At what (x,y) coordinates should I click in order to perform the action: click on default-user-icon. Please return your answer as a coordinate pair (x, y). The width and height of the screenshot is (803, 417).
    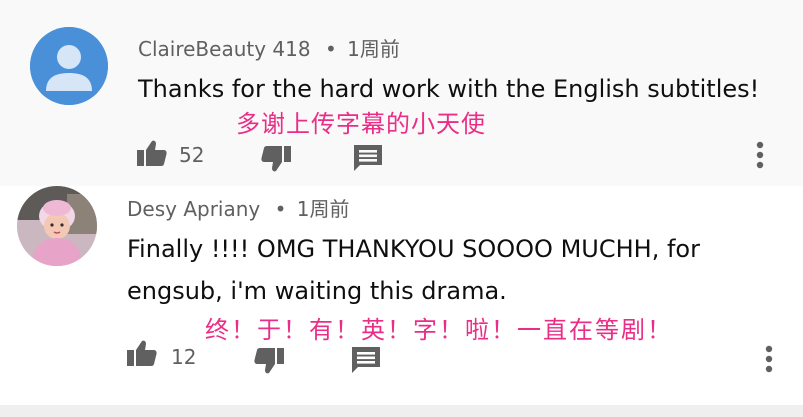
    Looking at the image, I should click on (69, 66).